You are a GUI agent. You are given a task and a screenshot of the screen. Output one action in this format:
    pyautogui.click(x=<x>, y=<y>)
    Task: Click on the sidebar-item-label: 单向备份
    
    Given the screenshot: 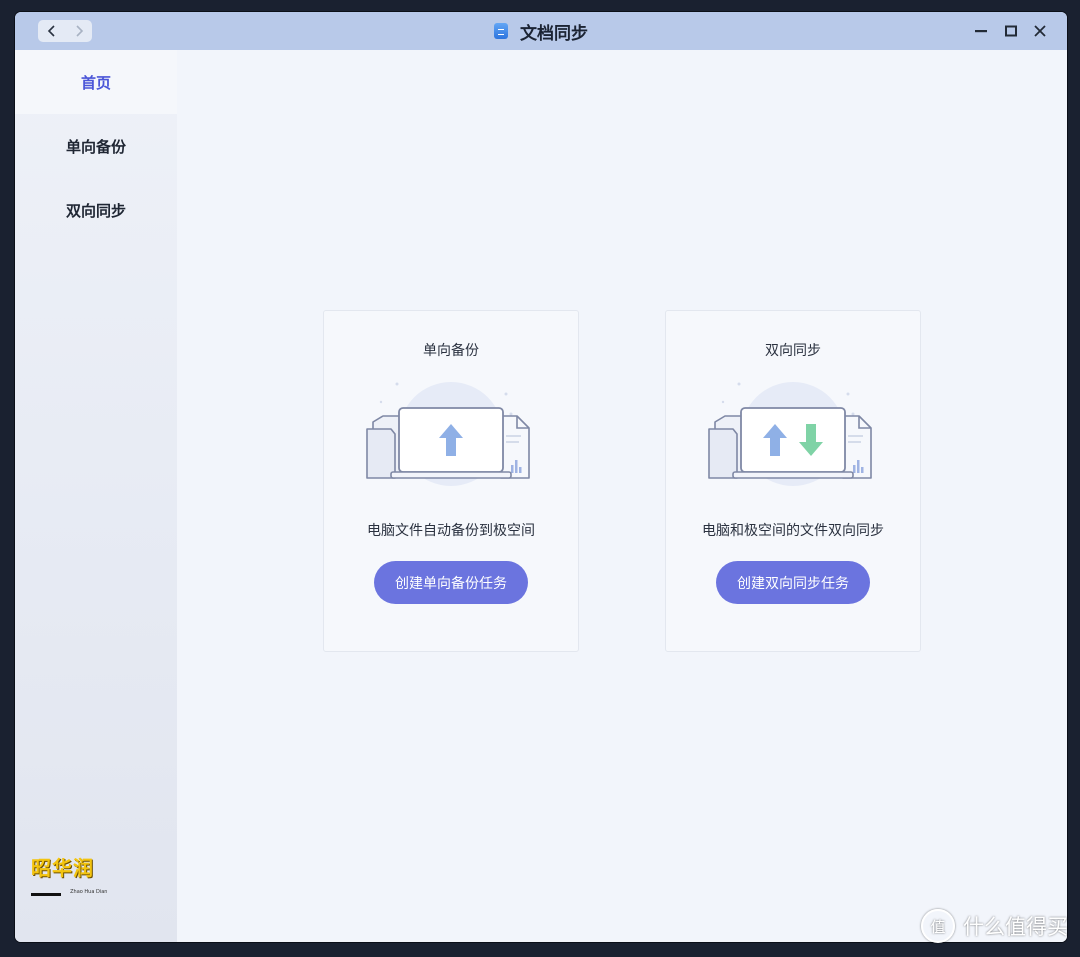 What is the action you would take?
    pyautogui.click(x=95, y=146)
    